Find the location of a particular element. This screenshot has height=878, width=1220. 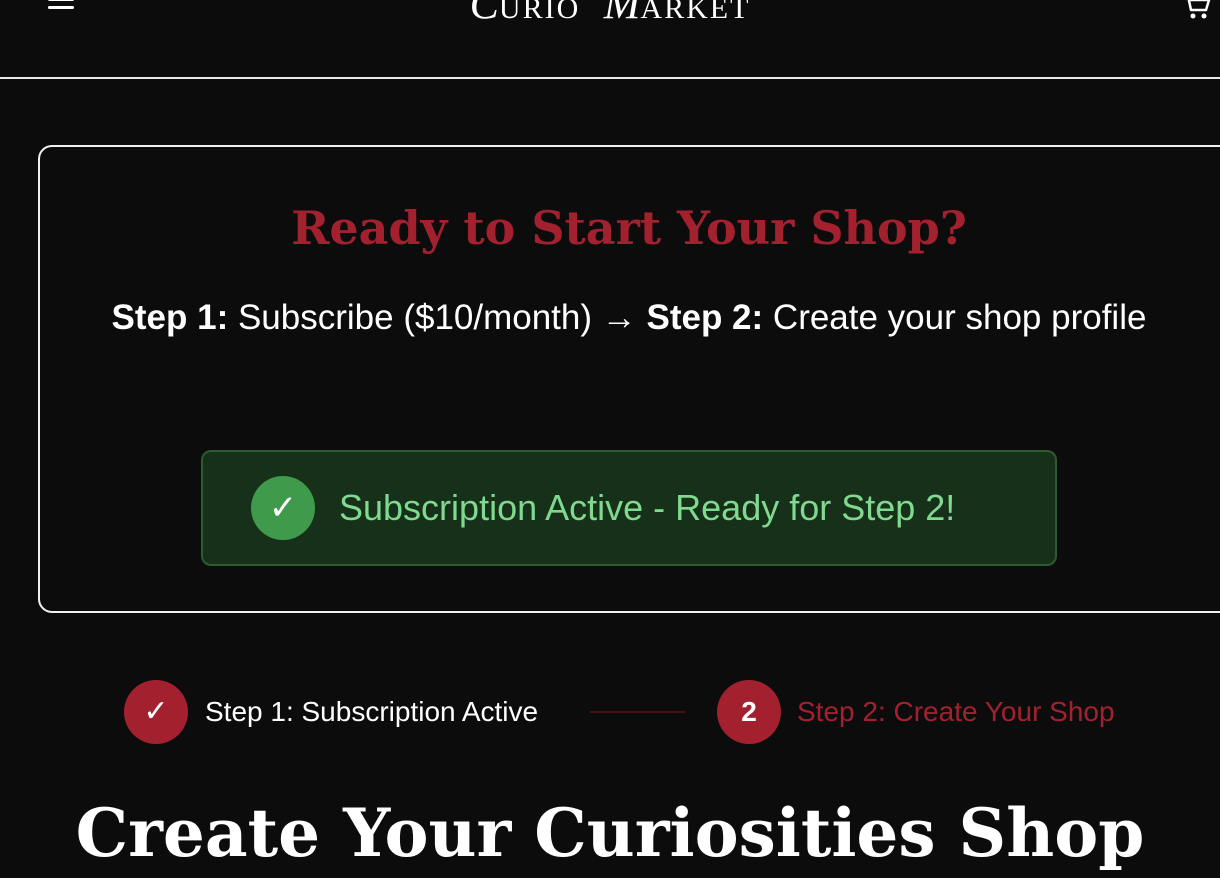

page-title: Create Your Curiosities Shop is located at coordinates (610, 833).